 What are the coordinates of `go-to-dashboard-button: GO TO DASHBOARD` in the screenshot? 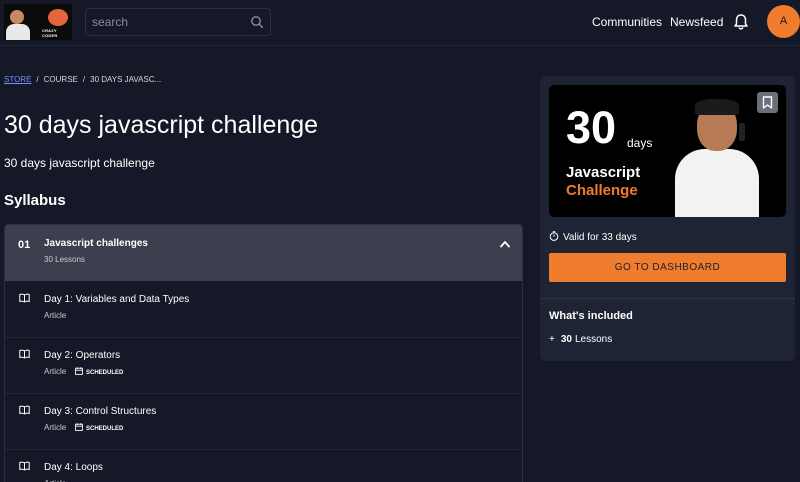 It's located at (667, 267).